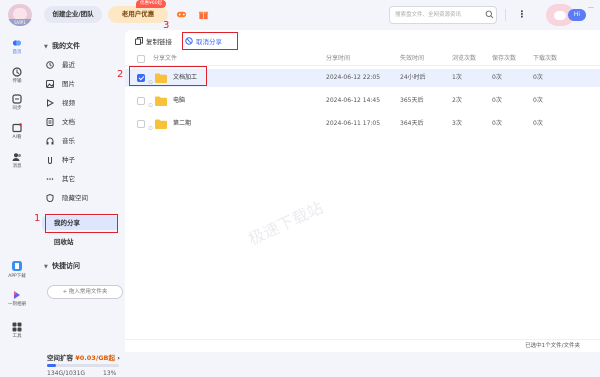  I want to click on headphone-icon, so click(50, 141).